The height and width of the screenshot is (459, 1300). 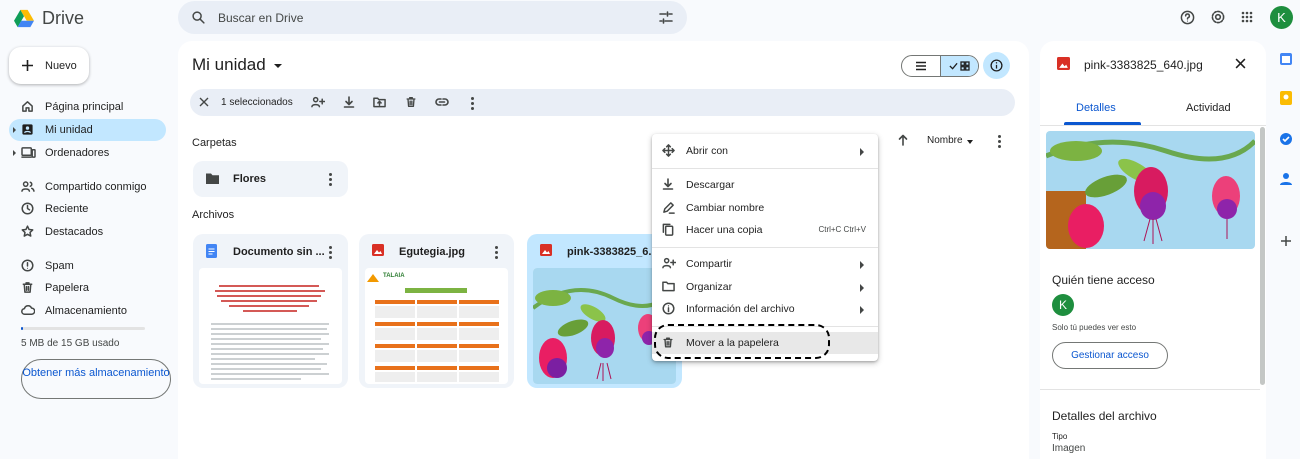 What do you see at coordinates (28, 310) in the screenshot?
I see `cloud-icon` at bounding box center [28, 310].